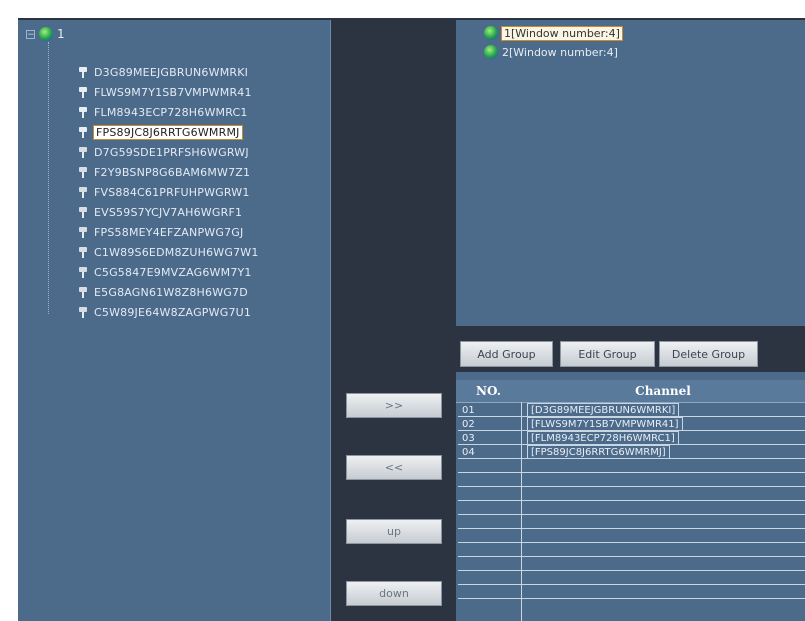  What do you see at coordinates (30, 34) in the screenshot?
I see `collapse-icon: −` at bounding box center [30, 34].